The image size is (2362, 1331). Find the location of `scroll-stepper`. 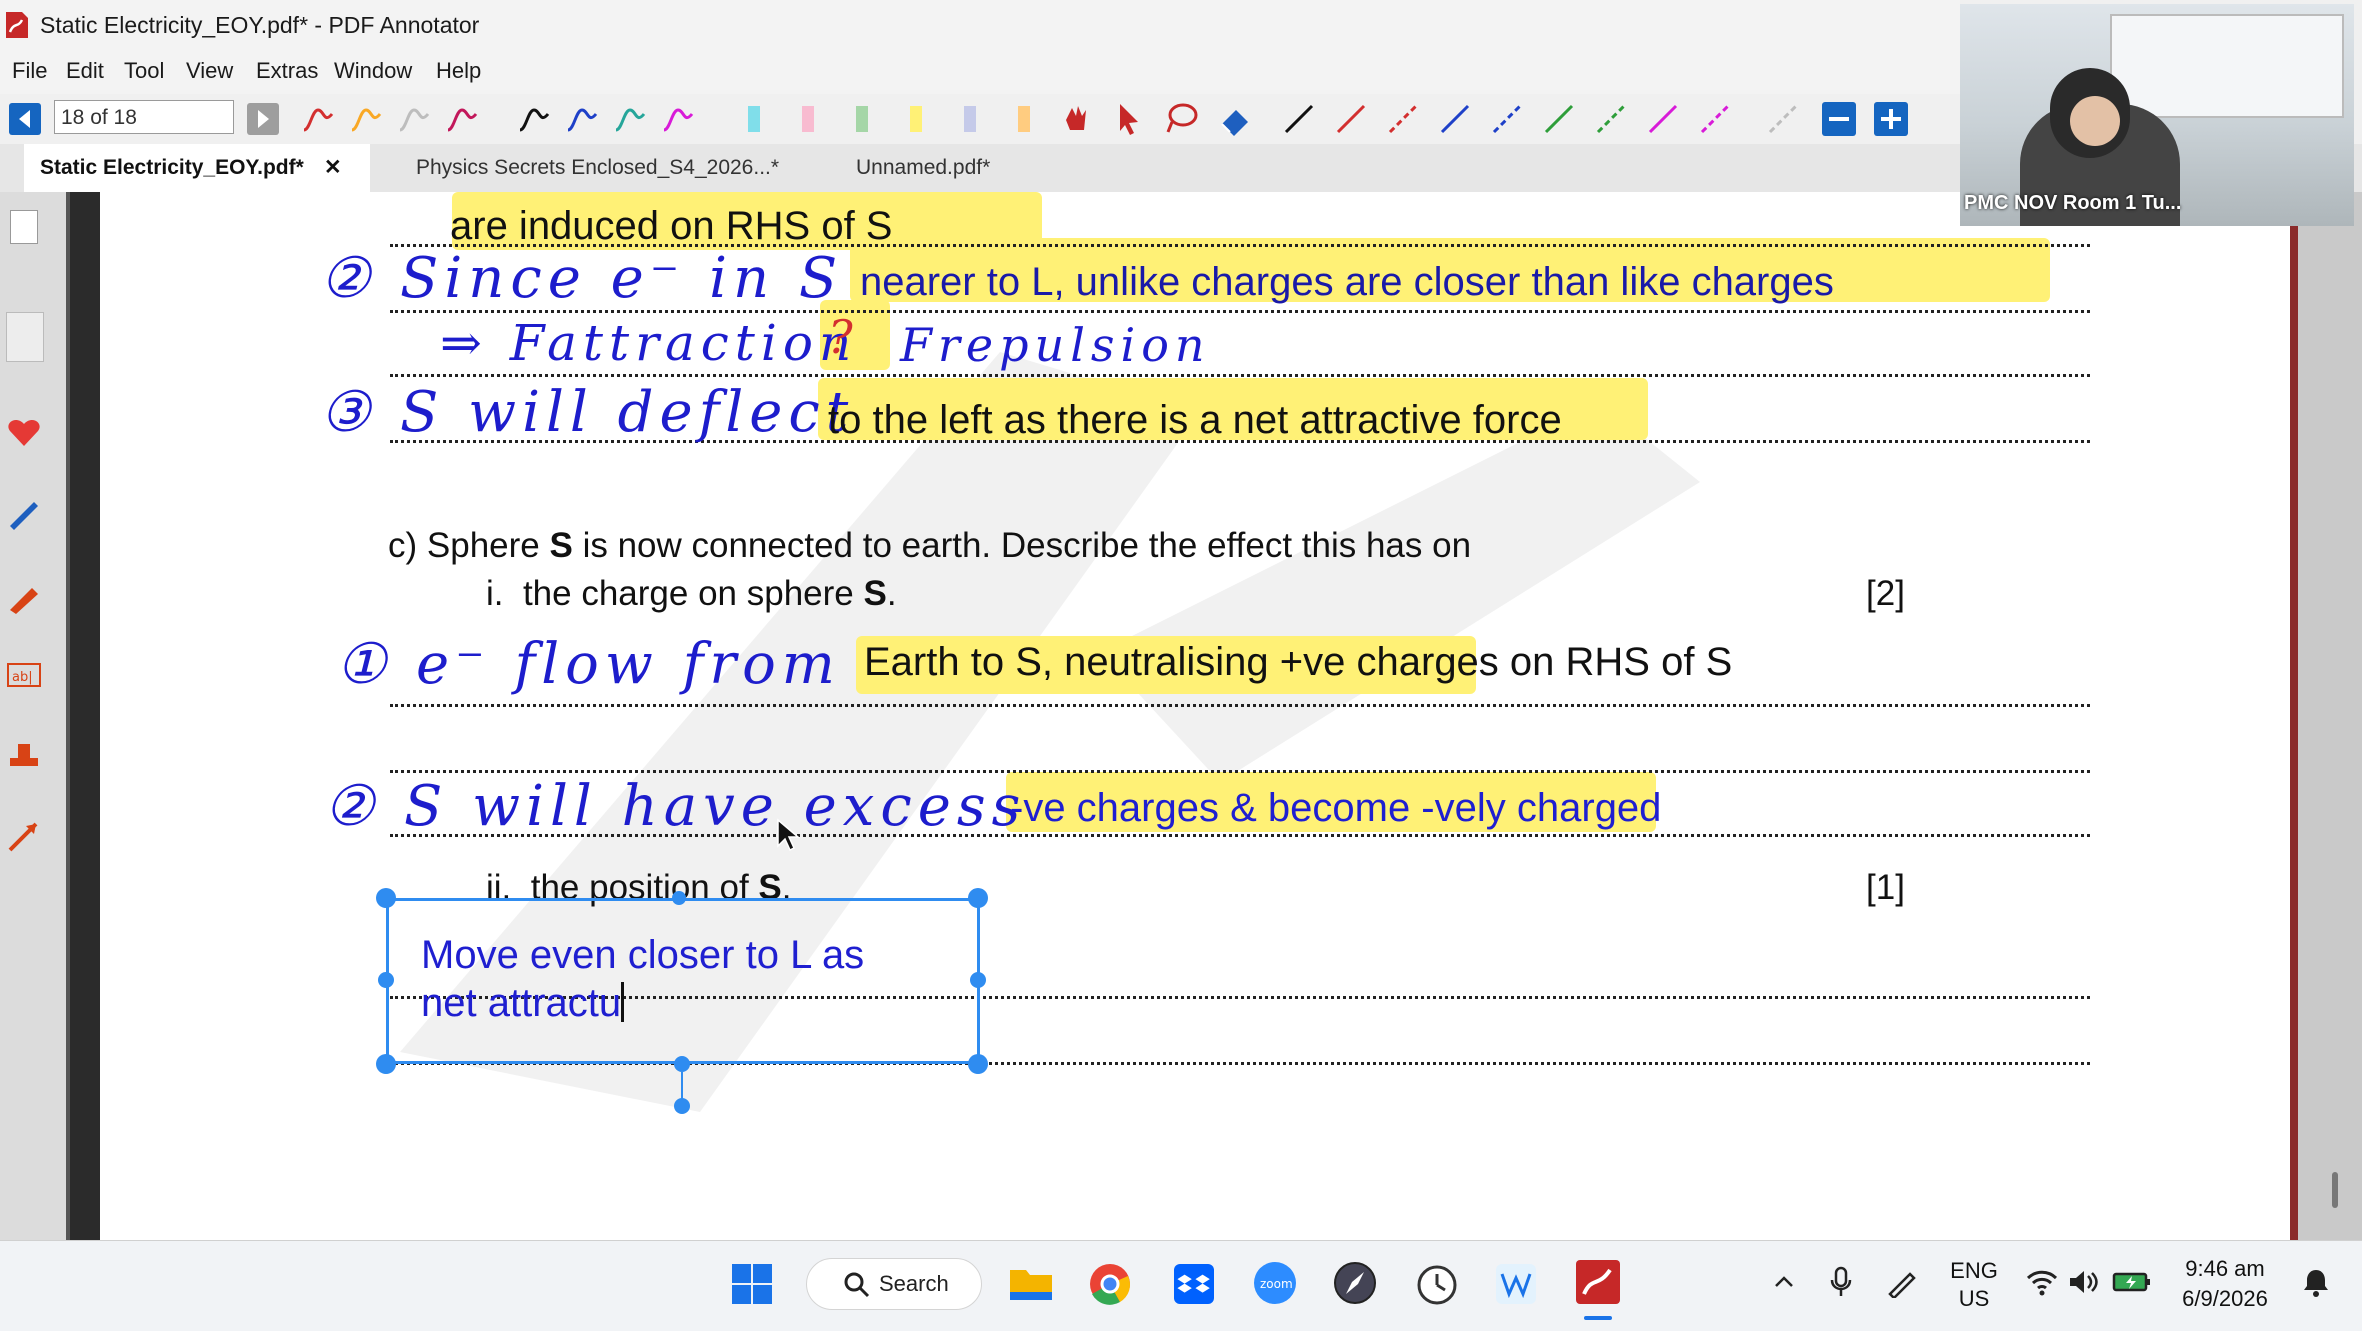

scroll-stepper is located at coordinates (25, 337).